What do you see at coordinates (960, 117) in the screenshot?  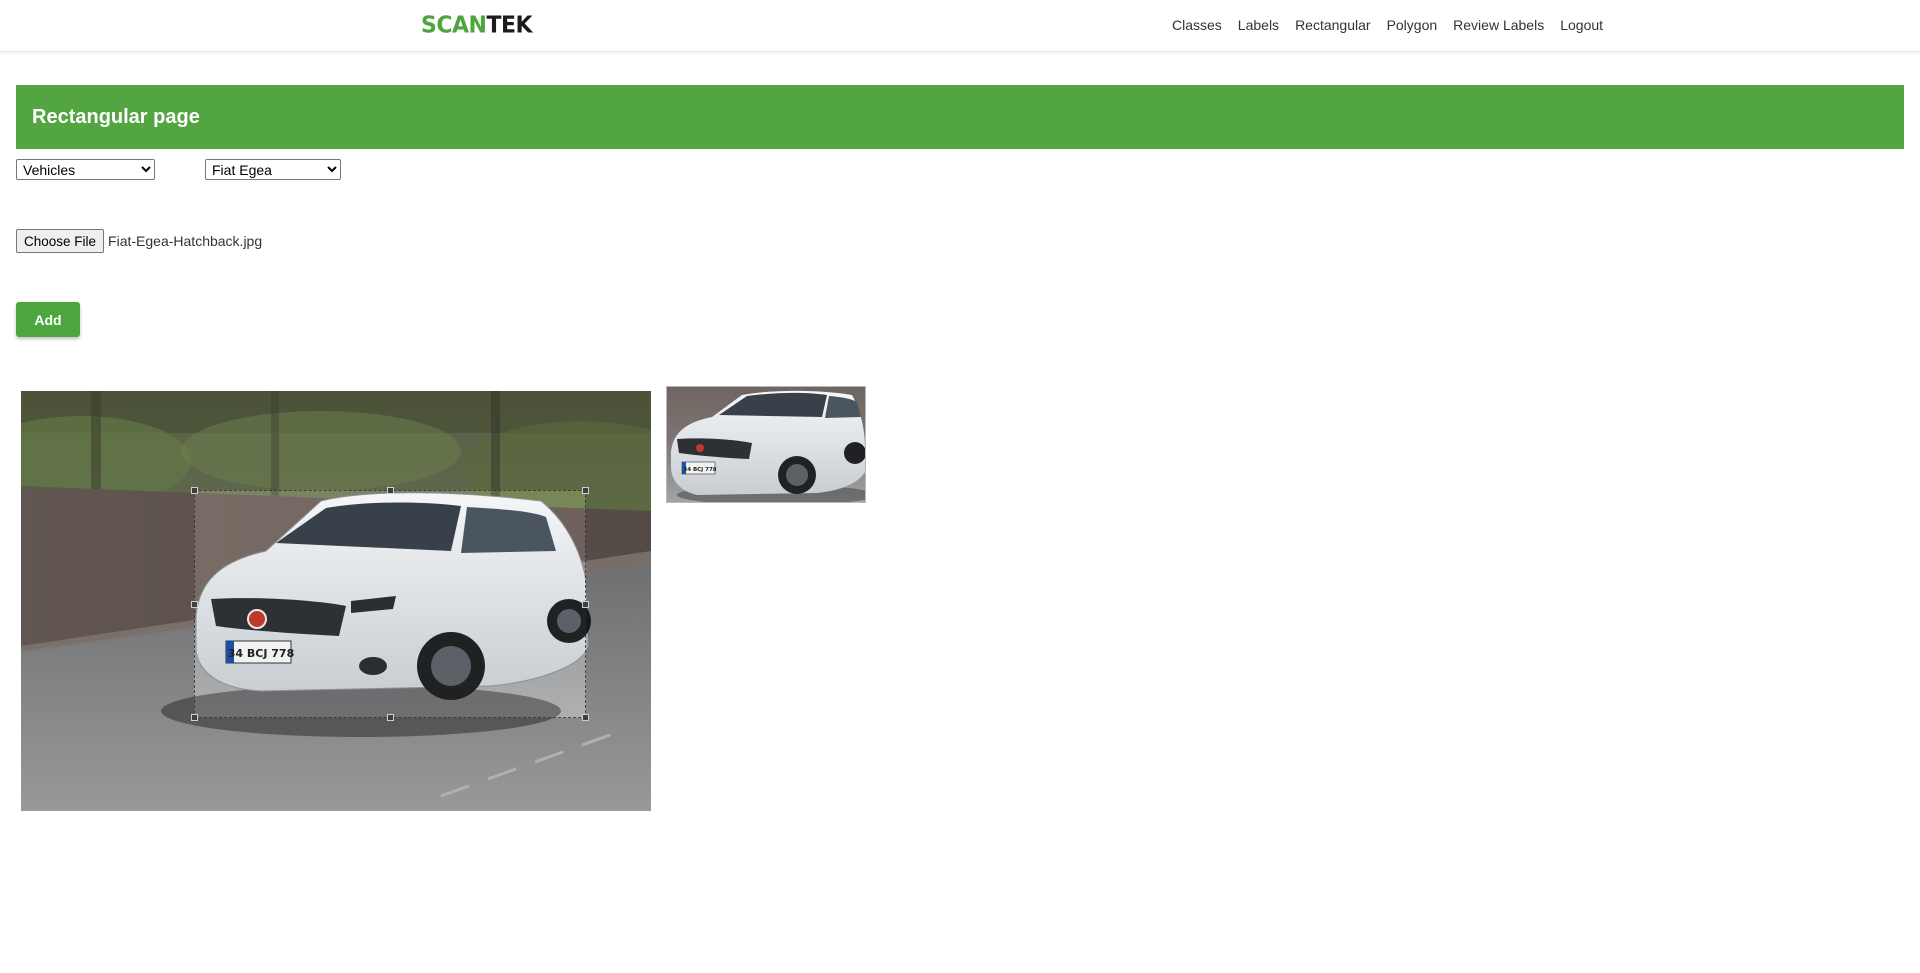 I see `page-banner: Rectangular page` at bounding box center [960, 117].